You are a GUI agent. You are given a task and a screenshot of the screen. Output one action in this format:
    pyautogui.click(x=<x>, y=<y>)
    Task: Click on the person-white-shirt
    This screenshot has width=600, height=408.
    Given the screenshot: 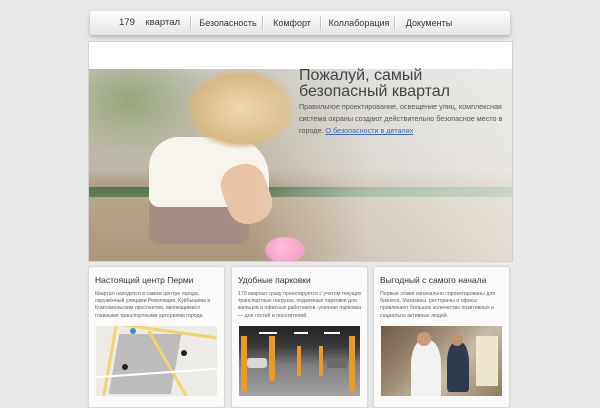 What is the action you would take?
    pyautogui.click(x=426, y=368)
    